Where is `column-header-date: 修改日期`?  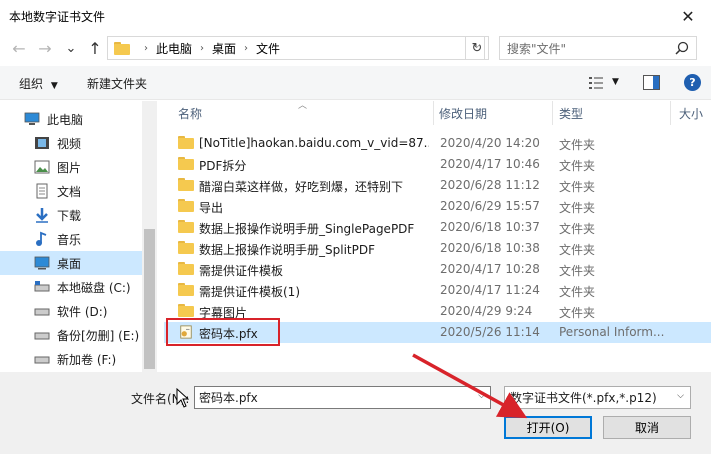
column-header-date: 修改日期 is located at coordinates (463, 113).